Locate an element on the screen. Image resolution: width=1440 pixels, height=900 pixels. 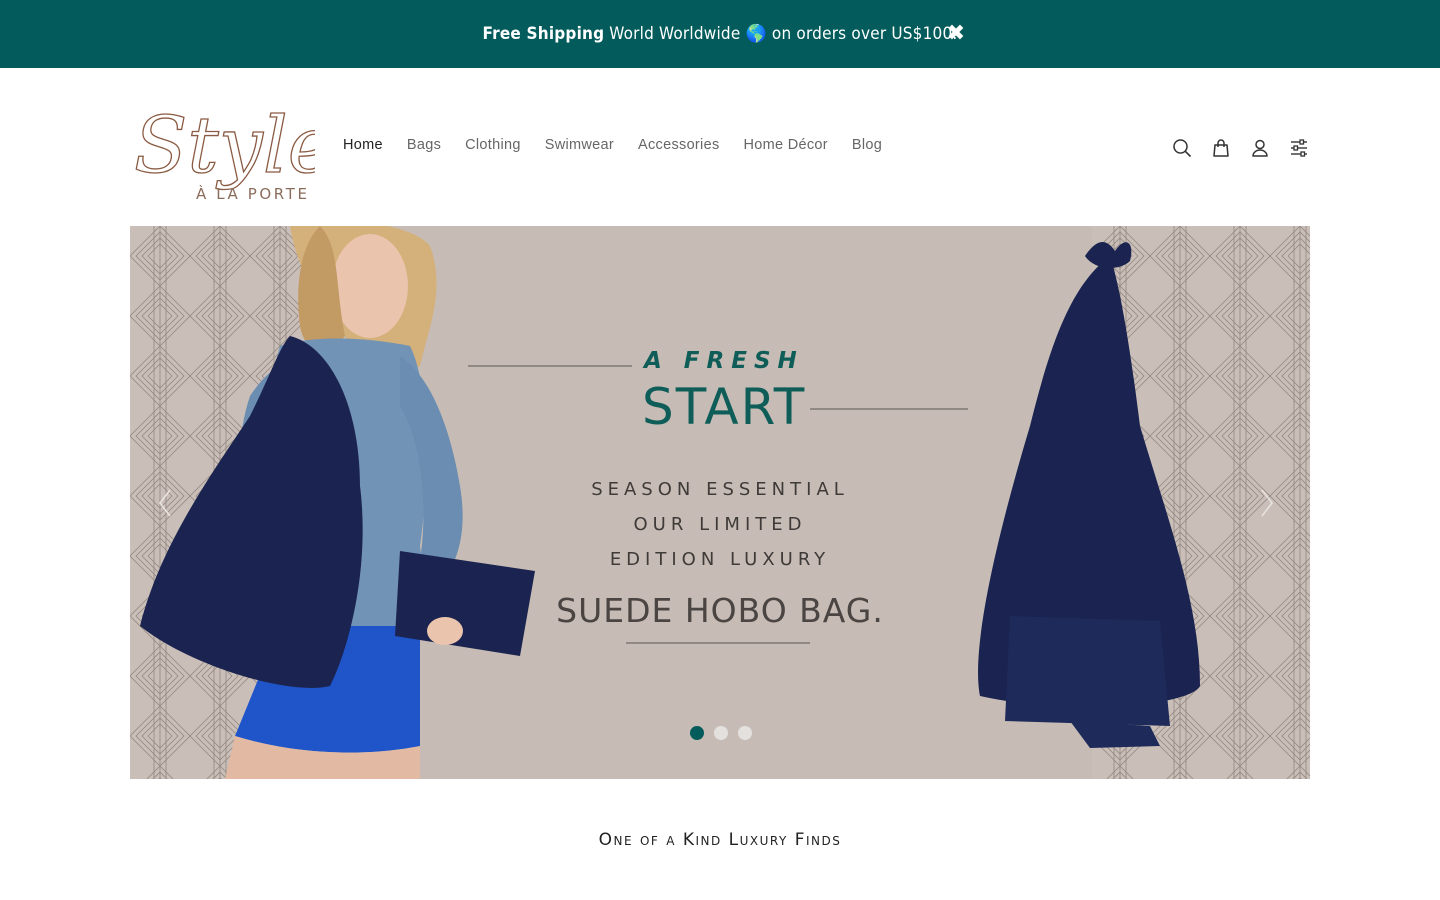
hero-heading-large: START is located at coordinates (724, 407).